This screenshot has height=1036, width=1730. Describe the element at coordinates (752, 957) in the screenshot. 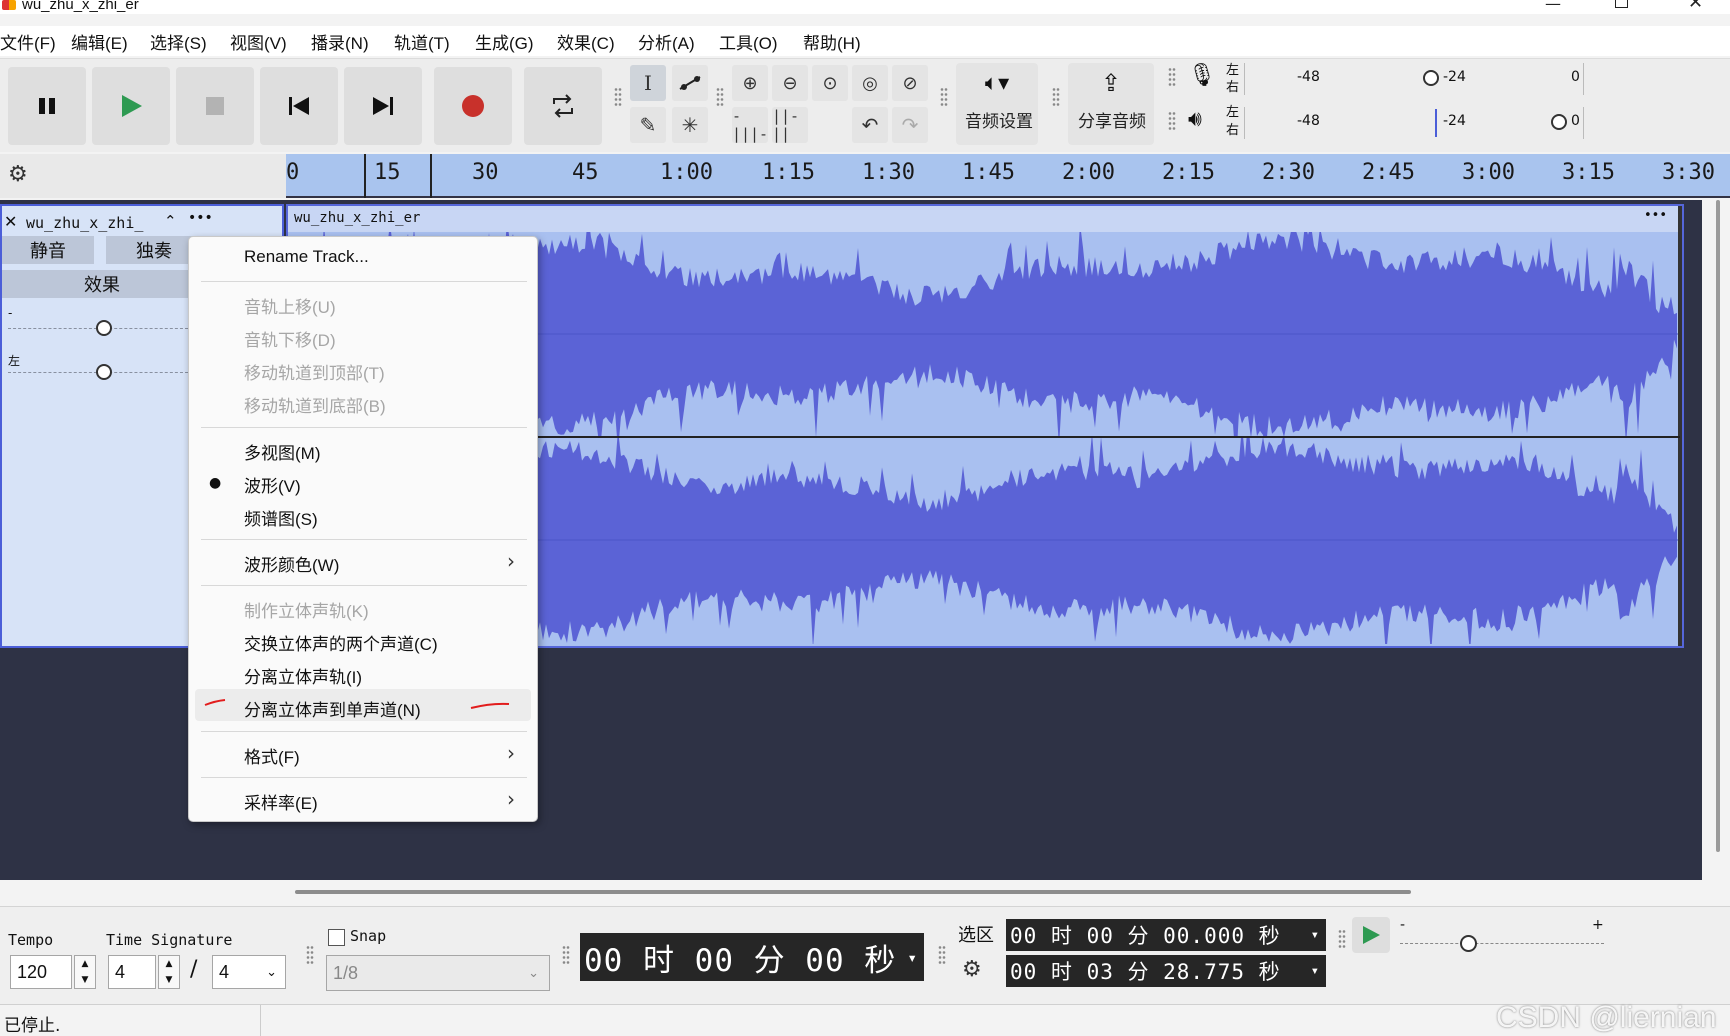

I see `time-display: 00 时 00 分 00 秒 ▾` at that location.